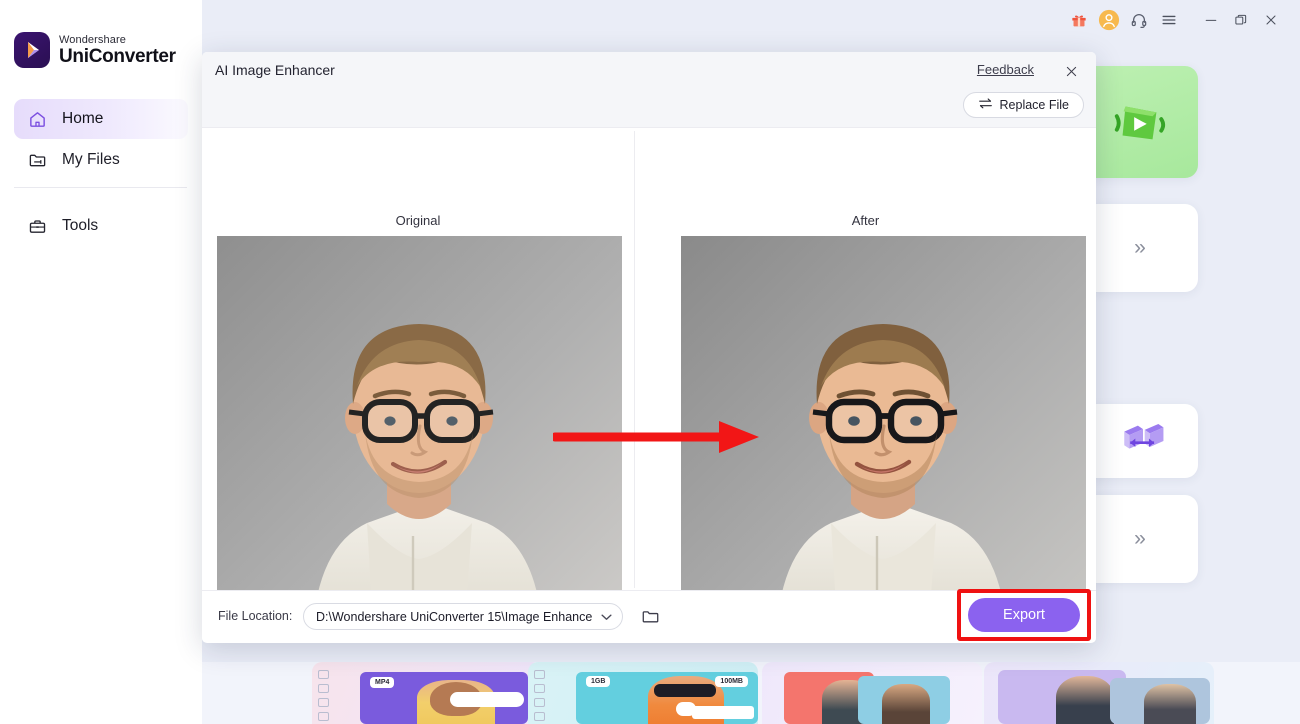 Image resolution: width=1300 pixels, height=724 pixels. Describe the element at coordinates (418, 220) in the screenshot. I see `original-label: Original` at that location.